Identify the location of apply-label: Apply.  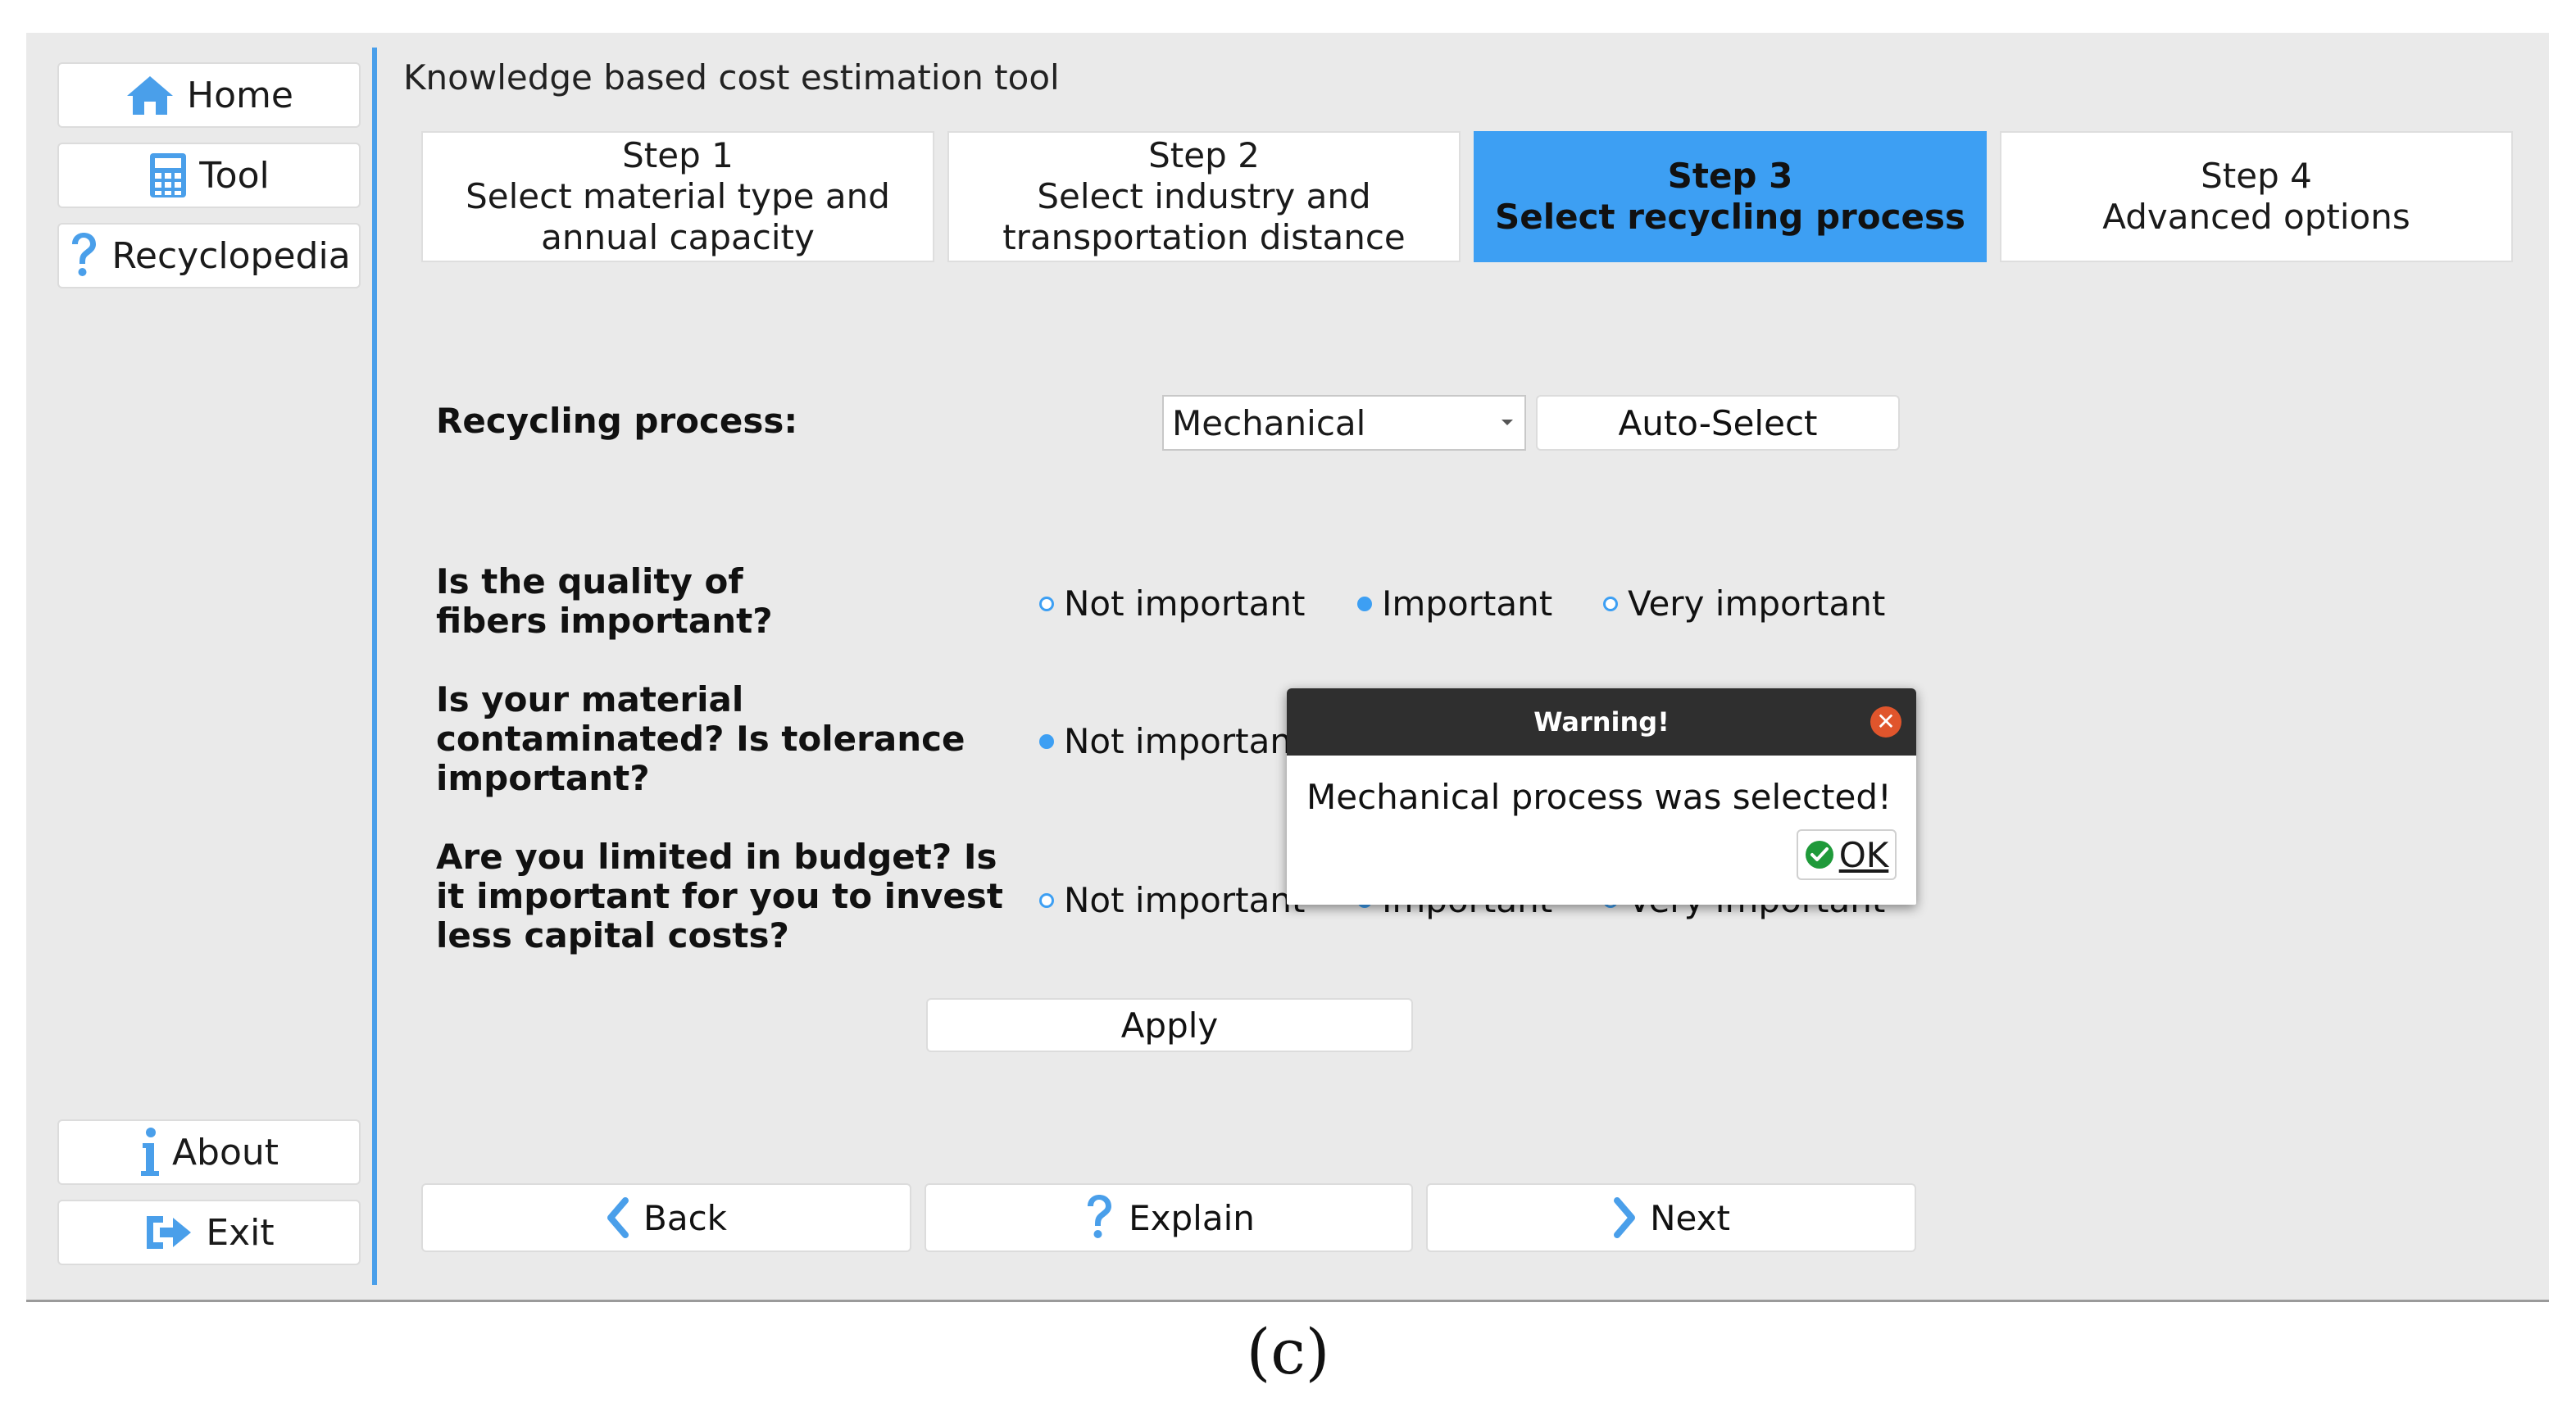
(1169, 1025).